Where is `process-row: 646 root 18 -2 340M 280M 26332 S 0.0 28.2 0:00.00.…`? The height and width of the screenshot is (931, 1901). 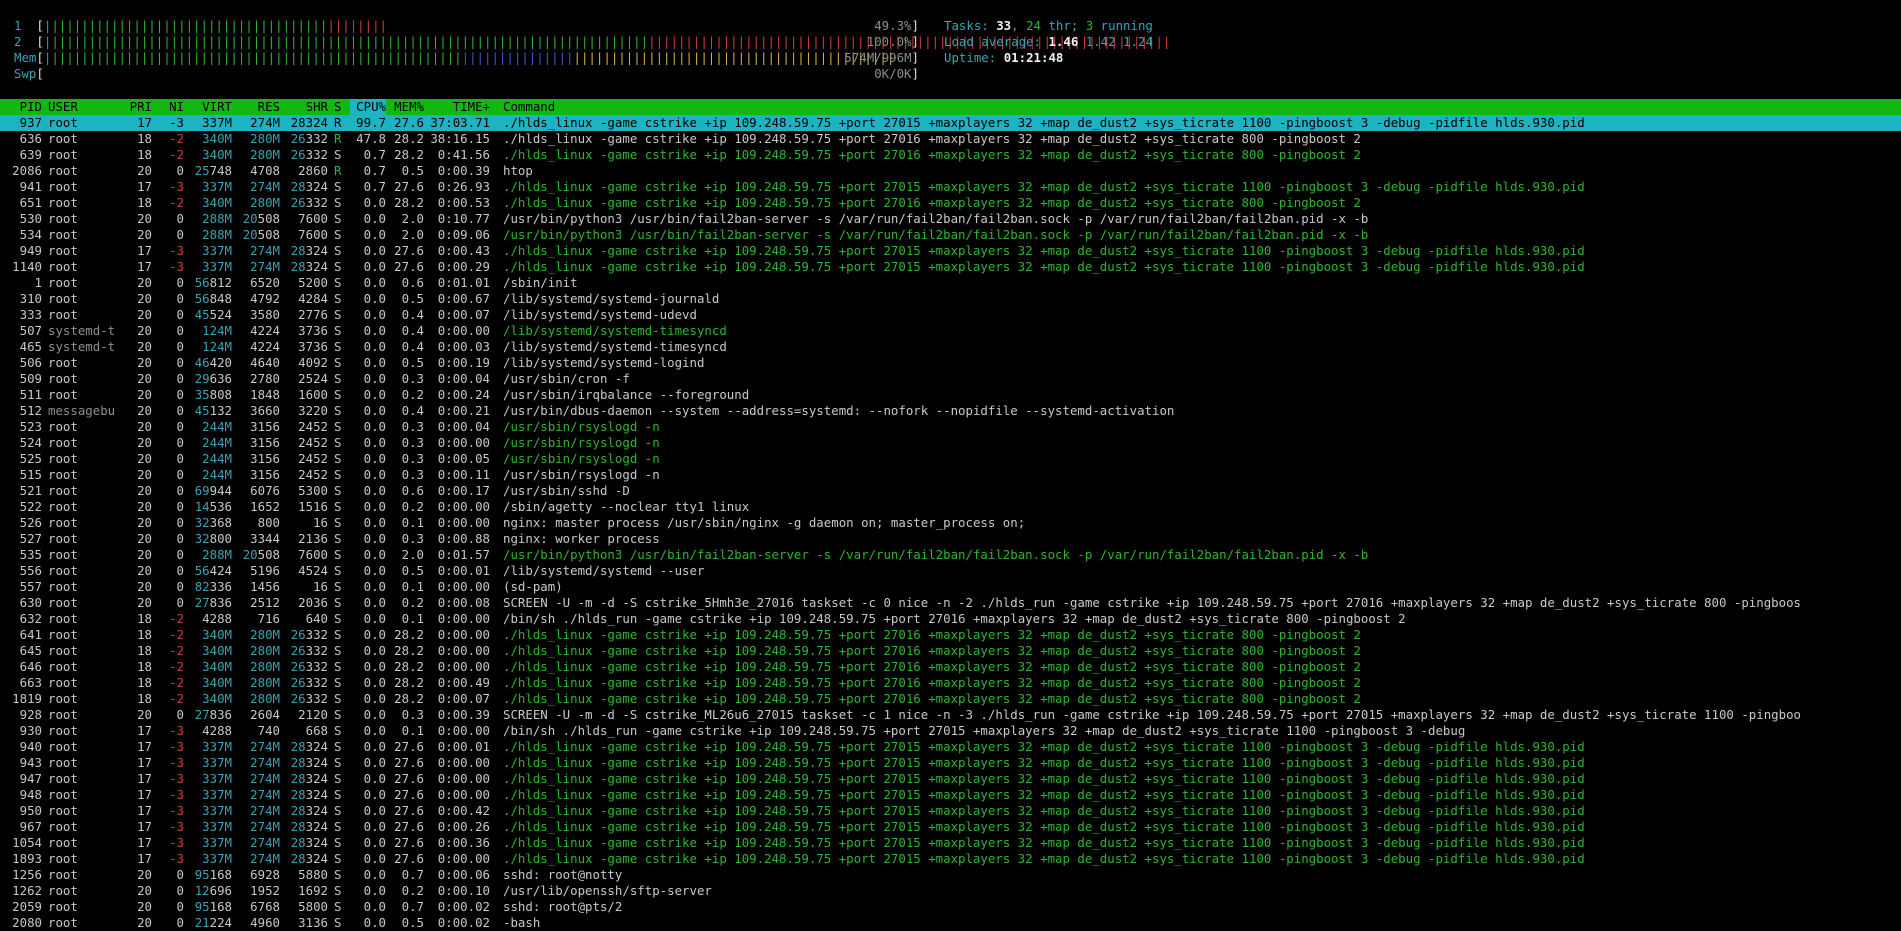
process-row: 646 root 18 -2 340M 280M 26332 S 0.0 28.2 0:00.00.… is located at coordinates (950, 667).